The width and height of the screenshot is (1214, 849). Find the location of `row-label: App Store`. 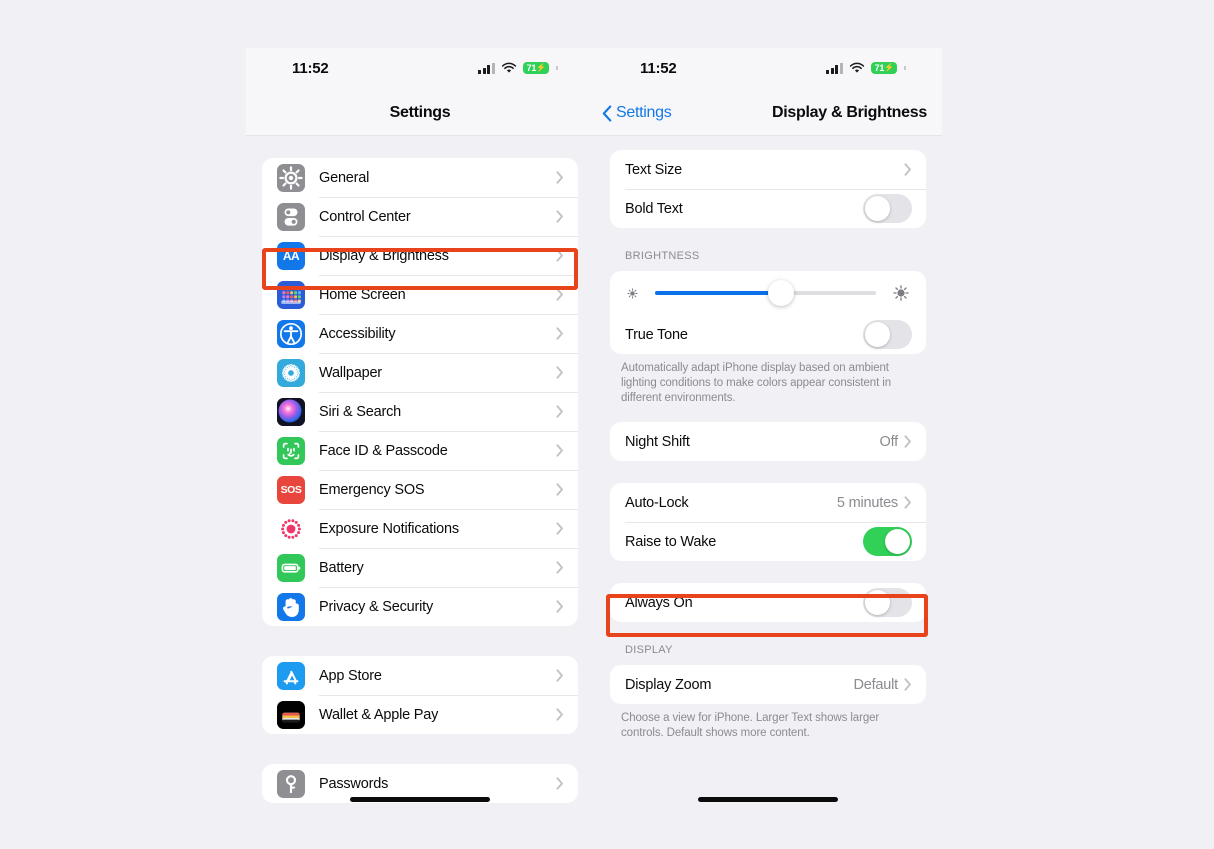

row-label: App Store is located at coordinates (350, 675).